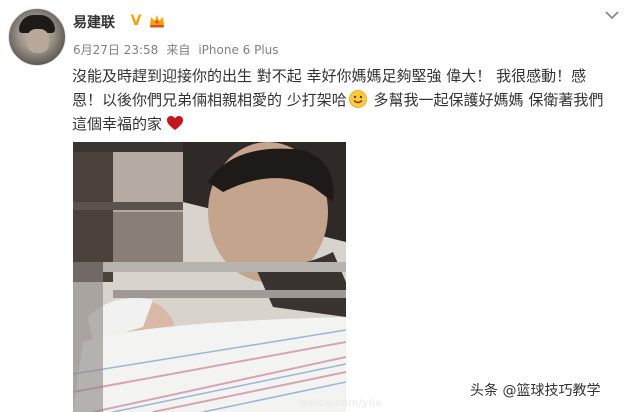 The width and height of the screenshot is (632, 412). I want to click on avatar, so click(37, 37).